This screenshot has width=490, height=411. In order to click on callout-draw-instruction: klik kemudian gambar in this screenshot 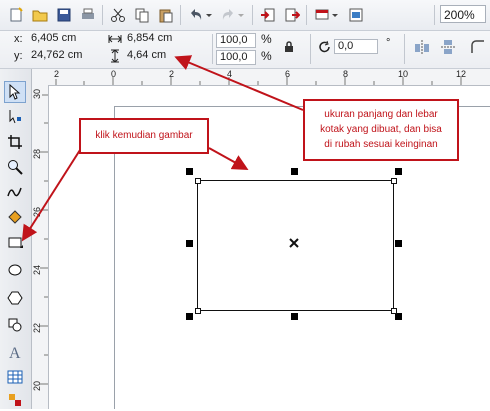, I will do `click(144, 136)`.